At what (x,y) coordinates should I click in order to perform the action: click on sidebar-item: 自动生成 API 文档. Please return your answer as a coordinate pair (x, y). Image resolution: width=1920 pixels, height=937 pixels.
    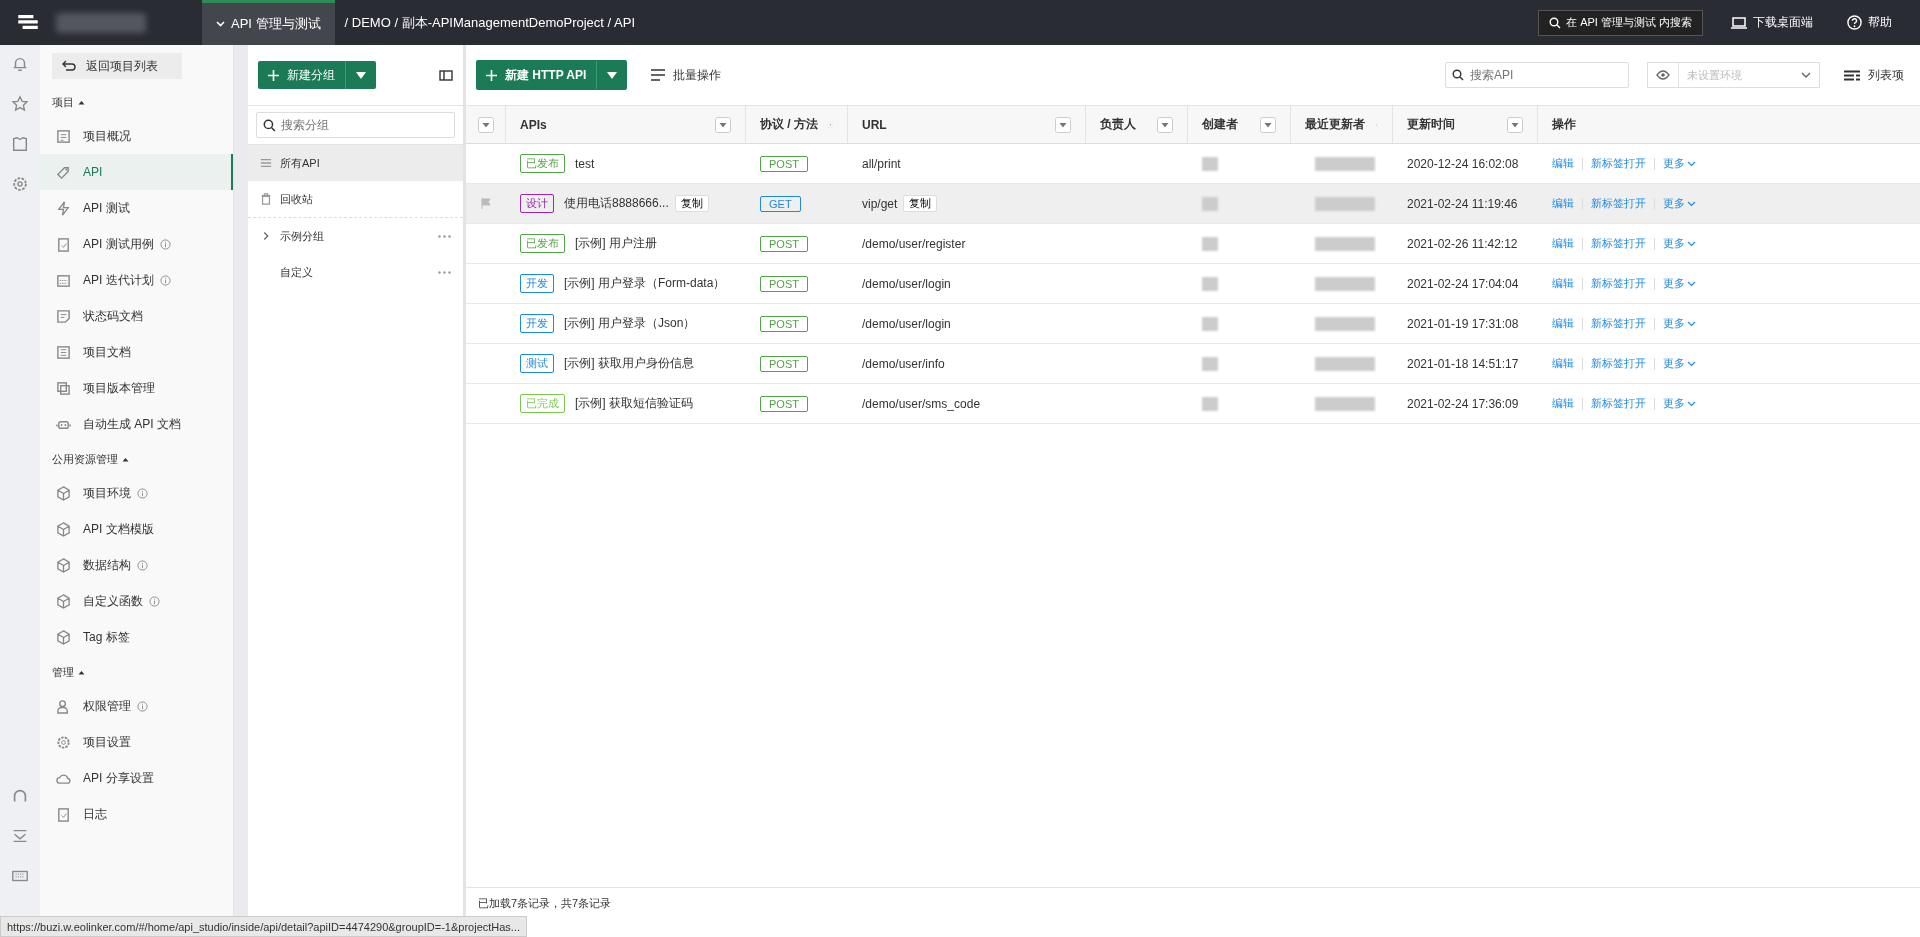
    Looking at the image, I should click on (136, 424).